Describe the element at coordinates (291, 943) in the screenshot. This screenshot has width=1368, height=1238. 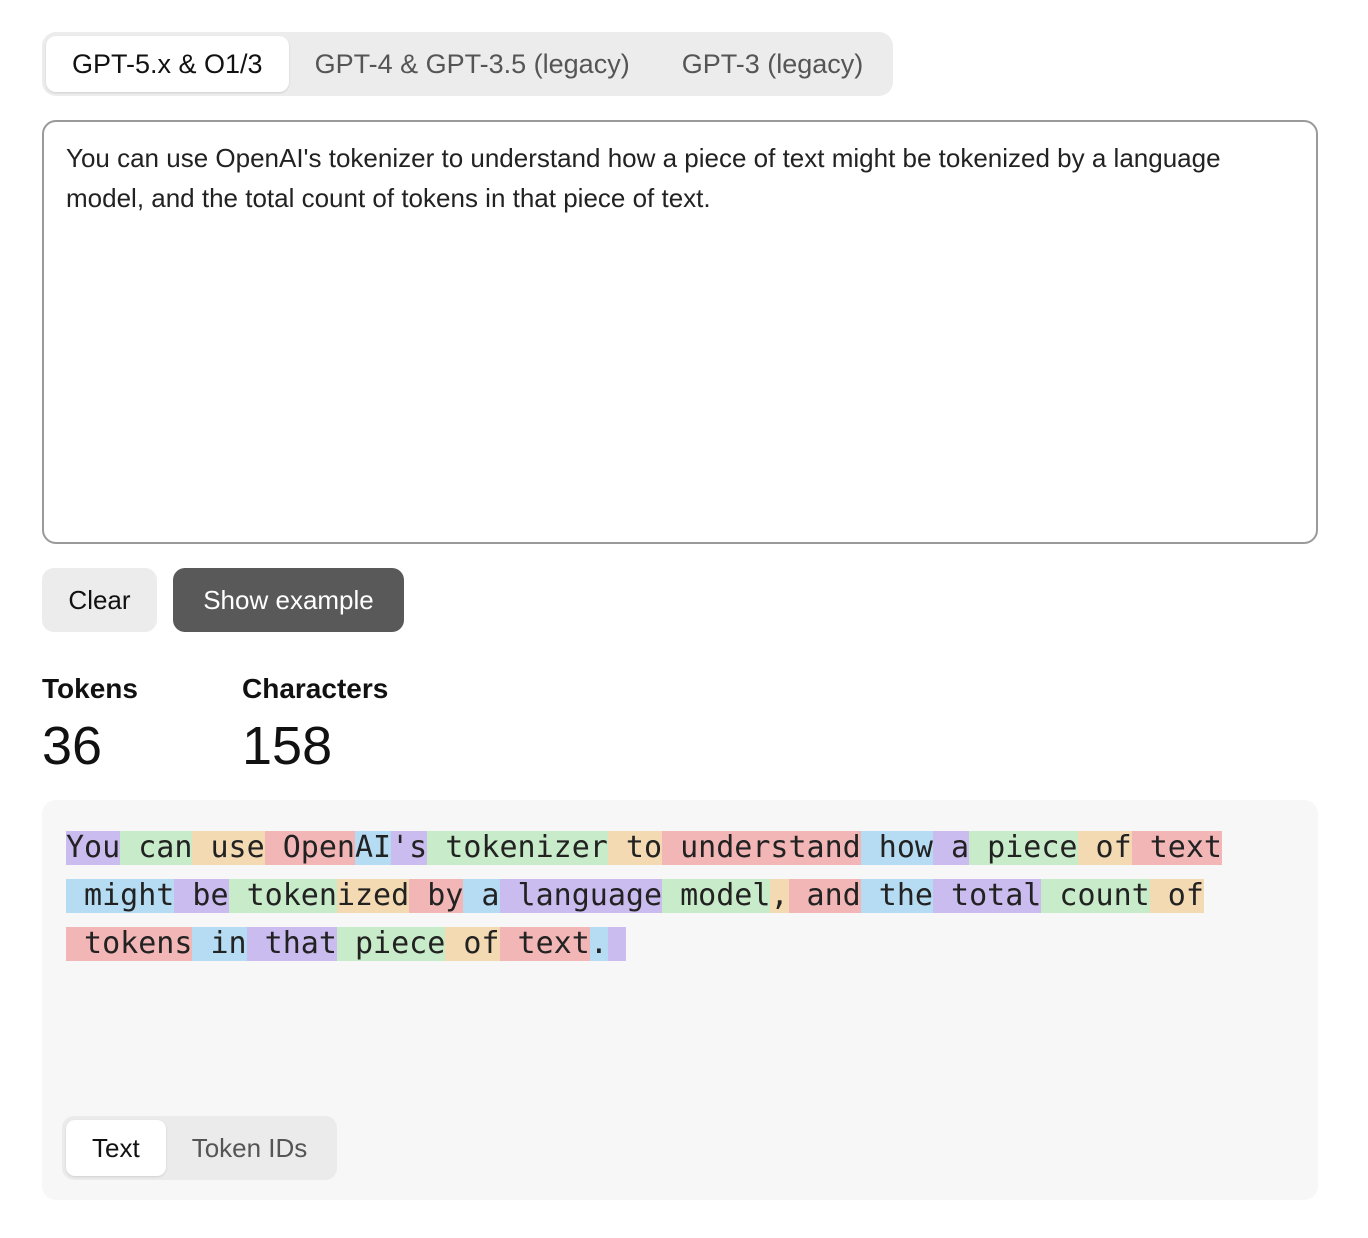
I see `token: that` at that location.